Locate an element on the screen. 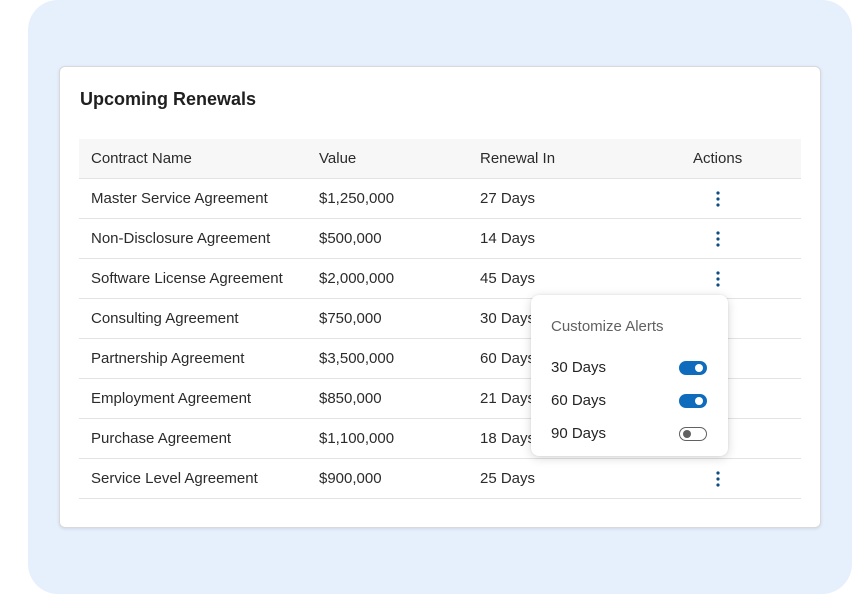  table-header: Contract Name Value Renewal In Actions is located at coordinates (440, 159).